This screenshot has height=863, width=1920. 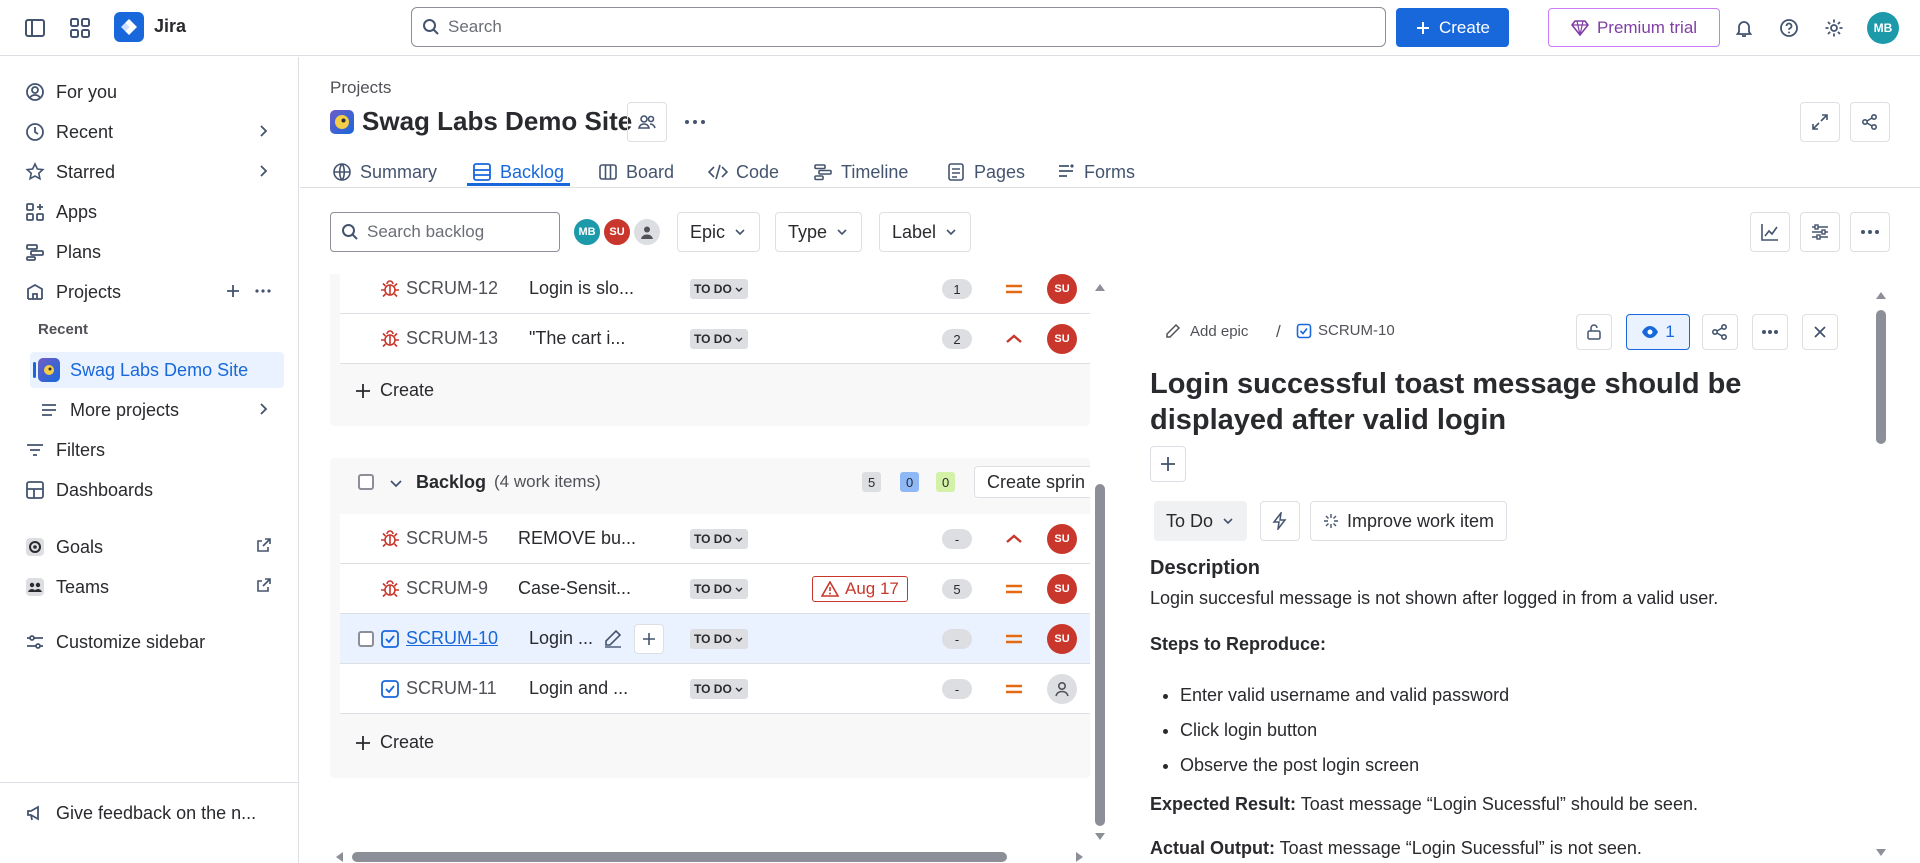 What do you see at coordinates (587, 232) in the screenshot?
I see `avatar-filter-mb: MB` at bounding box center [587, 232].